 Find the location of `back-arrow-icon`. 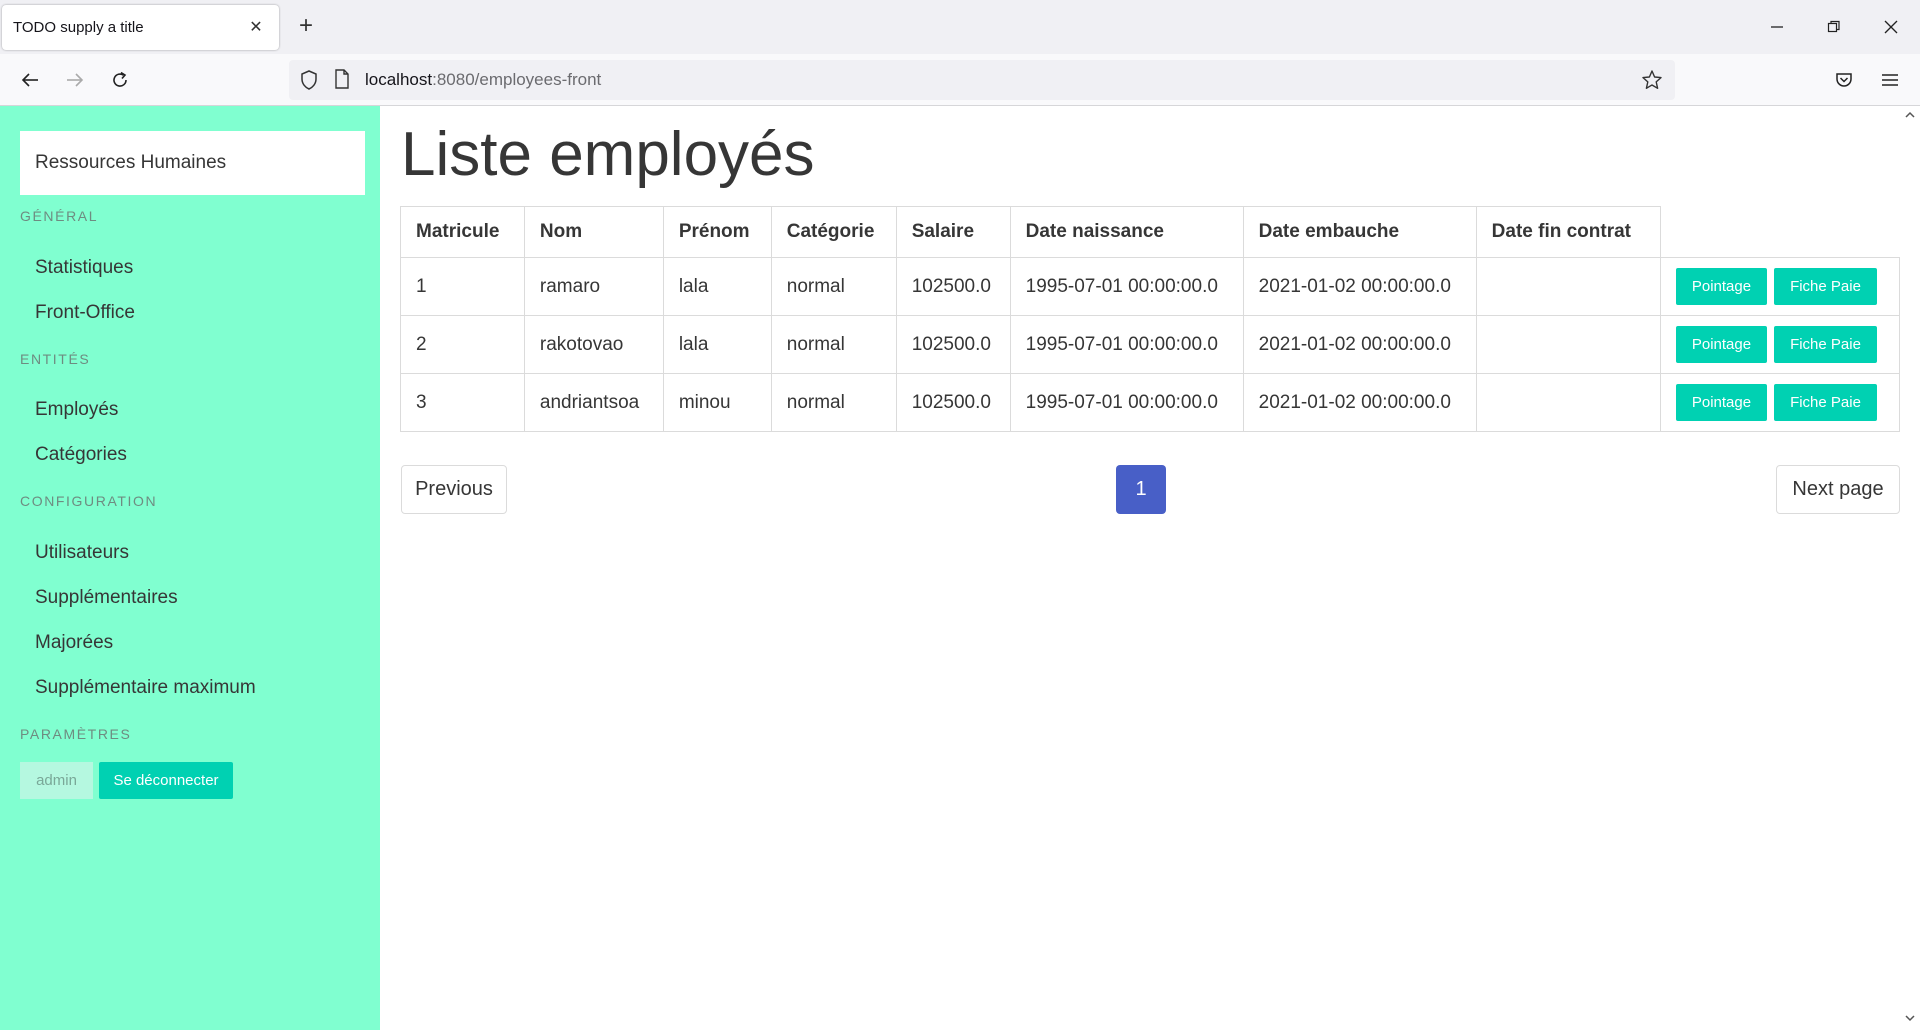

back-arrow-icon is located at coordinates (30, 80).